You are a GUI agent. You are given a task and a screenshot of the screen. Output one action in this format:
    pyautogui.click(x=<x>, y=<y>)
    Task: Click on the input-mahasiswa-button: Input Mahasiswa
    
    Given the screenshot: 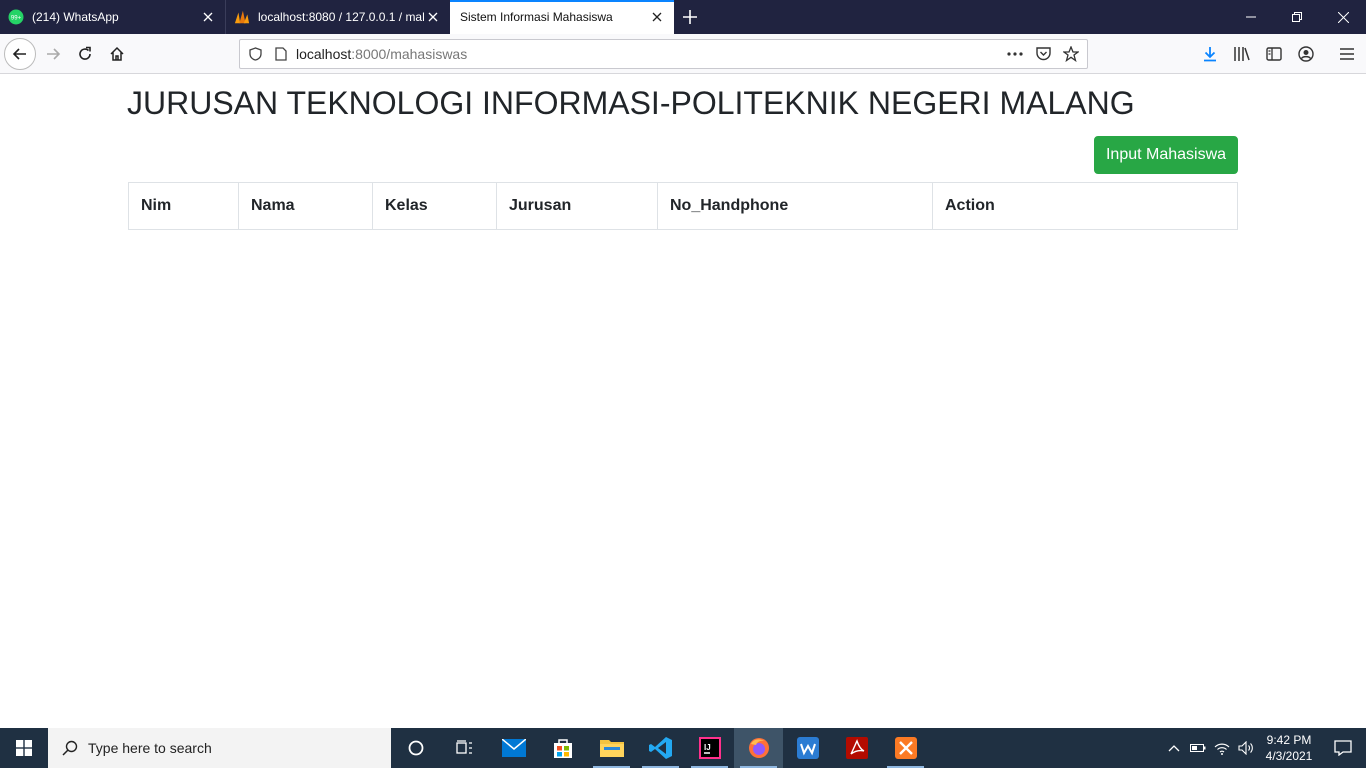 What is the action you would take?
    pyautogui.click(x=1166, y=155)
    